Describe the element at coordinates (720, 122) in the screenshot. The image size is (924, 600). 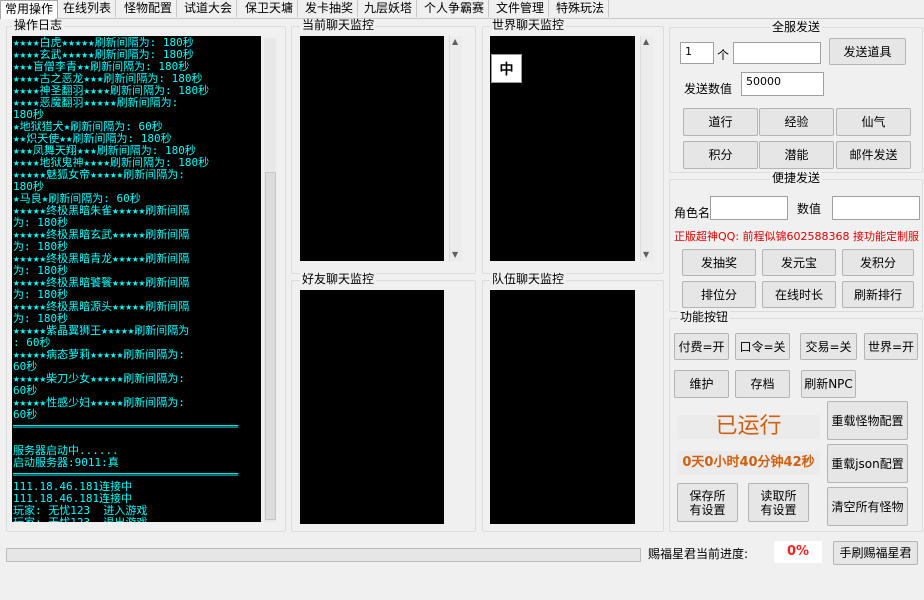
I see `exp-path-button: 道行` at that location.